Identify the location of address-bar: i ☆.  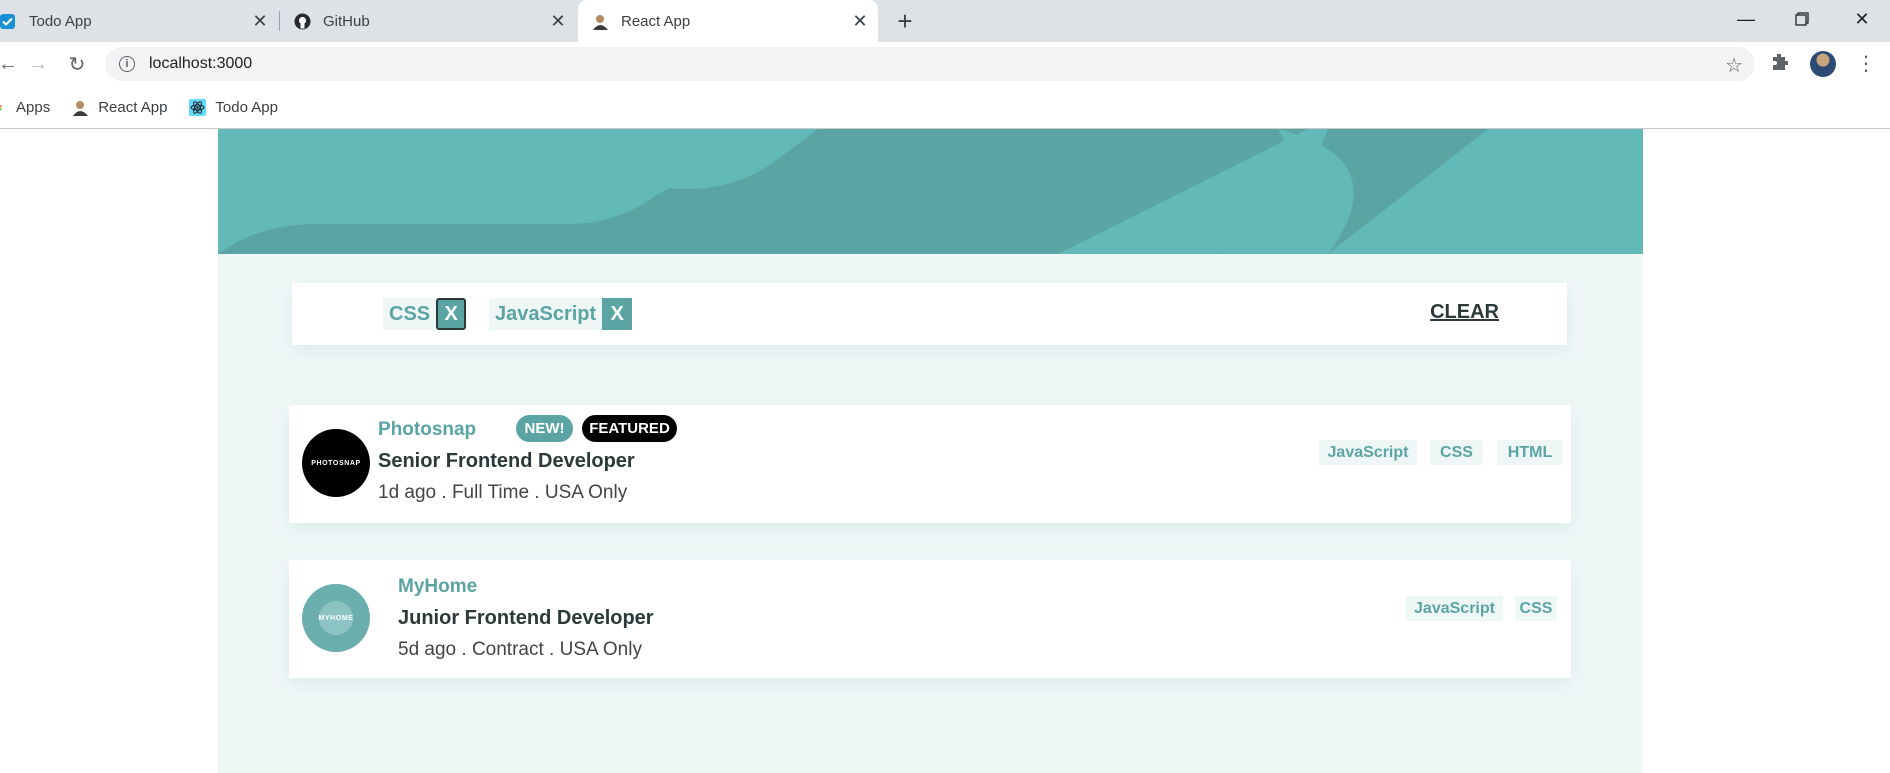
(930, 64).